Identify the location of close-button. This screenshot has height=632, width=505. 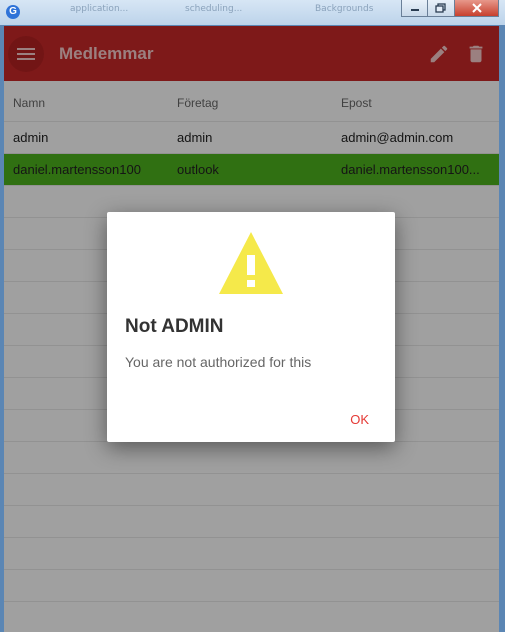
(477, 8).